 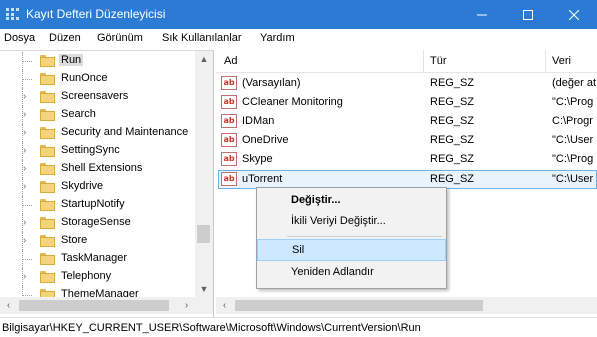 I want to click on tree-item-label: StorageSense, so click(x=96, y=222).